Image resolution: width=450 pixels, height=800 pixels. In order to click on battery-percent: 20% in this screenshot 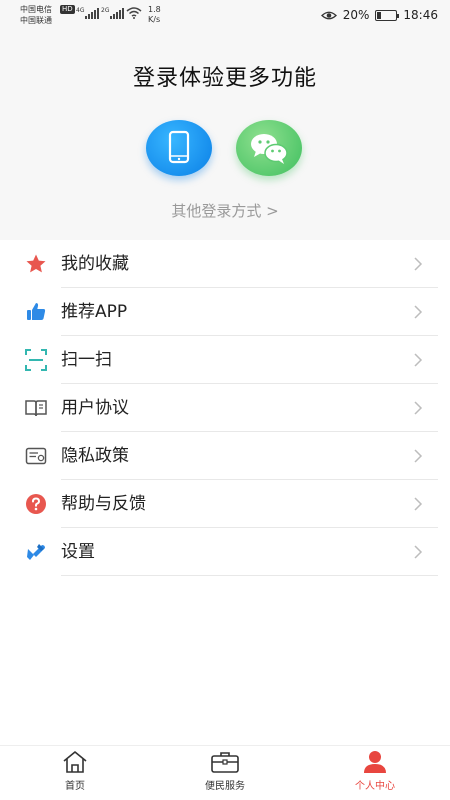, I will do `click(356, 15)`.